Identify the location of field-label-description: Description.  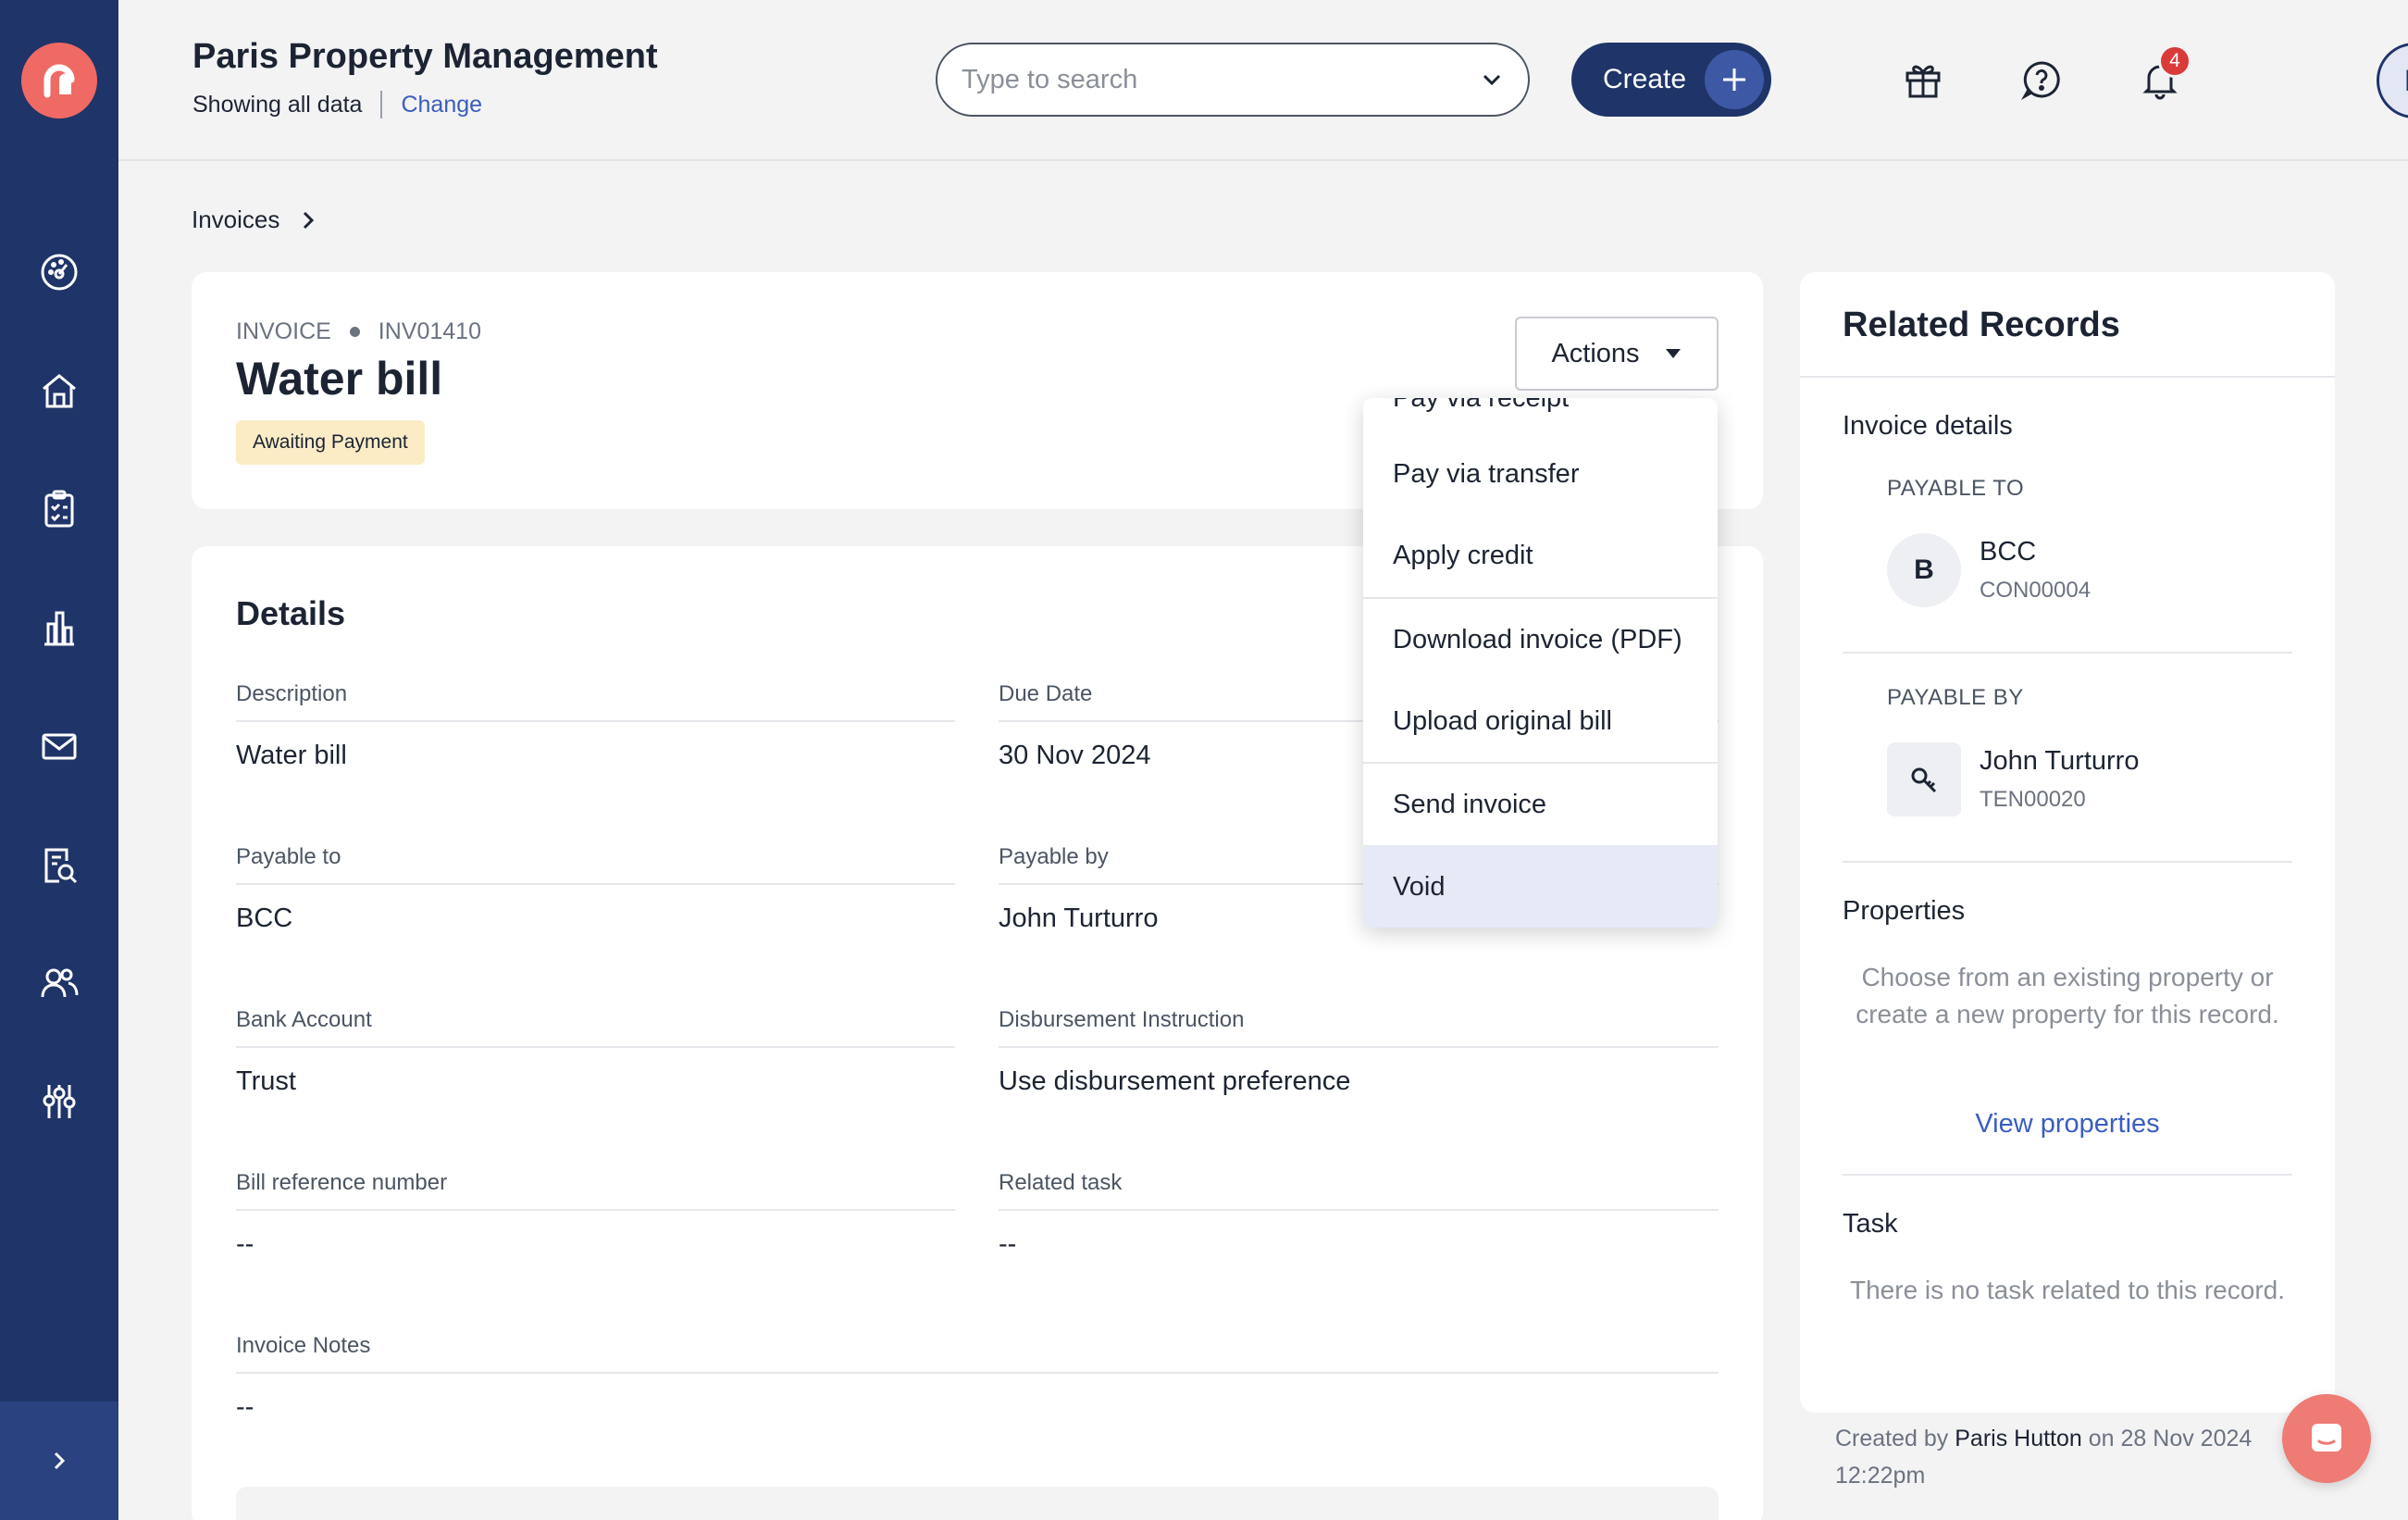
(595, 701).